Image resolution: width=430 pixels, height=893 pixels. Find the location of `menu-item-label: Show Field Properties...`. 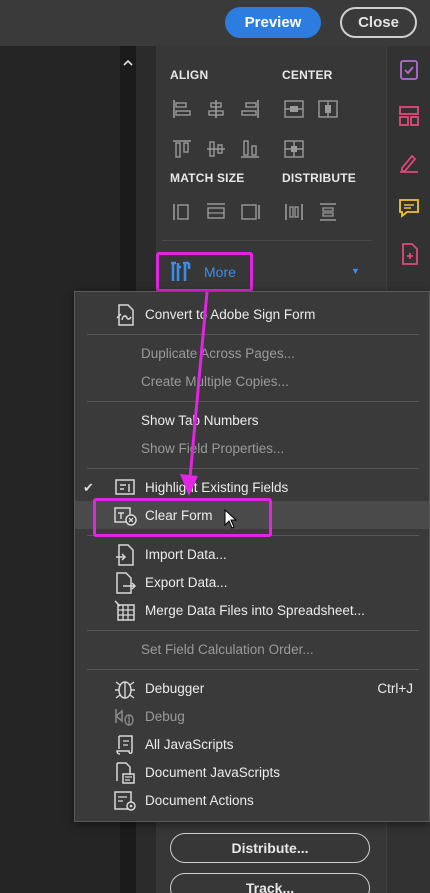

menu-item-label: Show Field Properties... is located at coordinates (213, 448).